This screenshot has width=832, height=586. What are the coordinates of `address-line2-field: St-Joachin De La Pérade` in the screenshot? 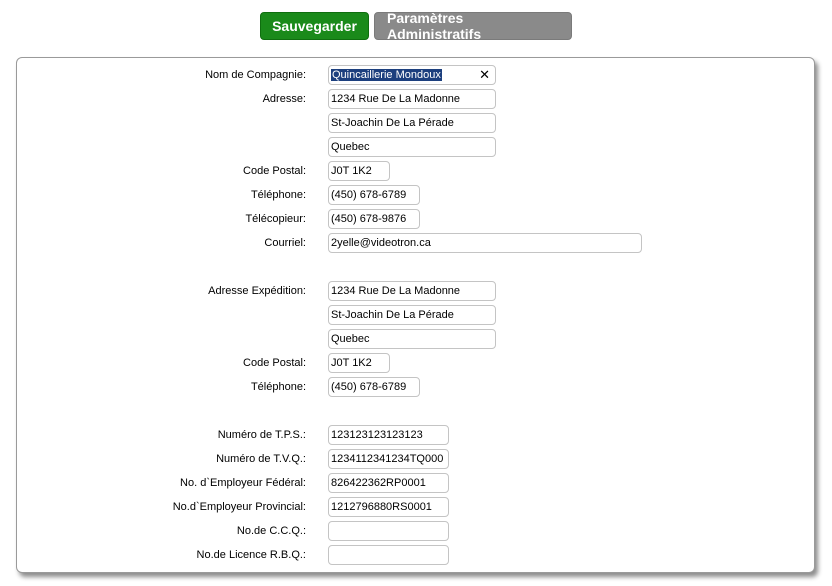 It's located at (412, 123).